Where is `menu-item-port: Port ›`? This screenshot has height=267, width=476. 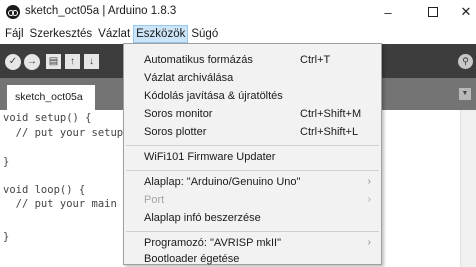 menu-item-port: Port › is located at coordinates (252, 200).